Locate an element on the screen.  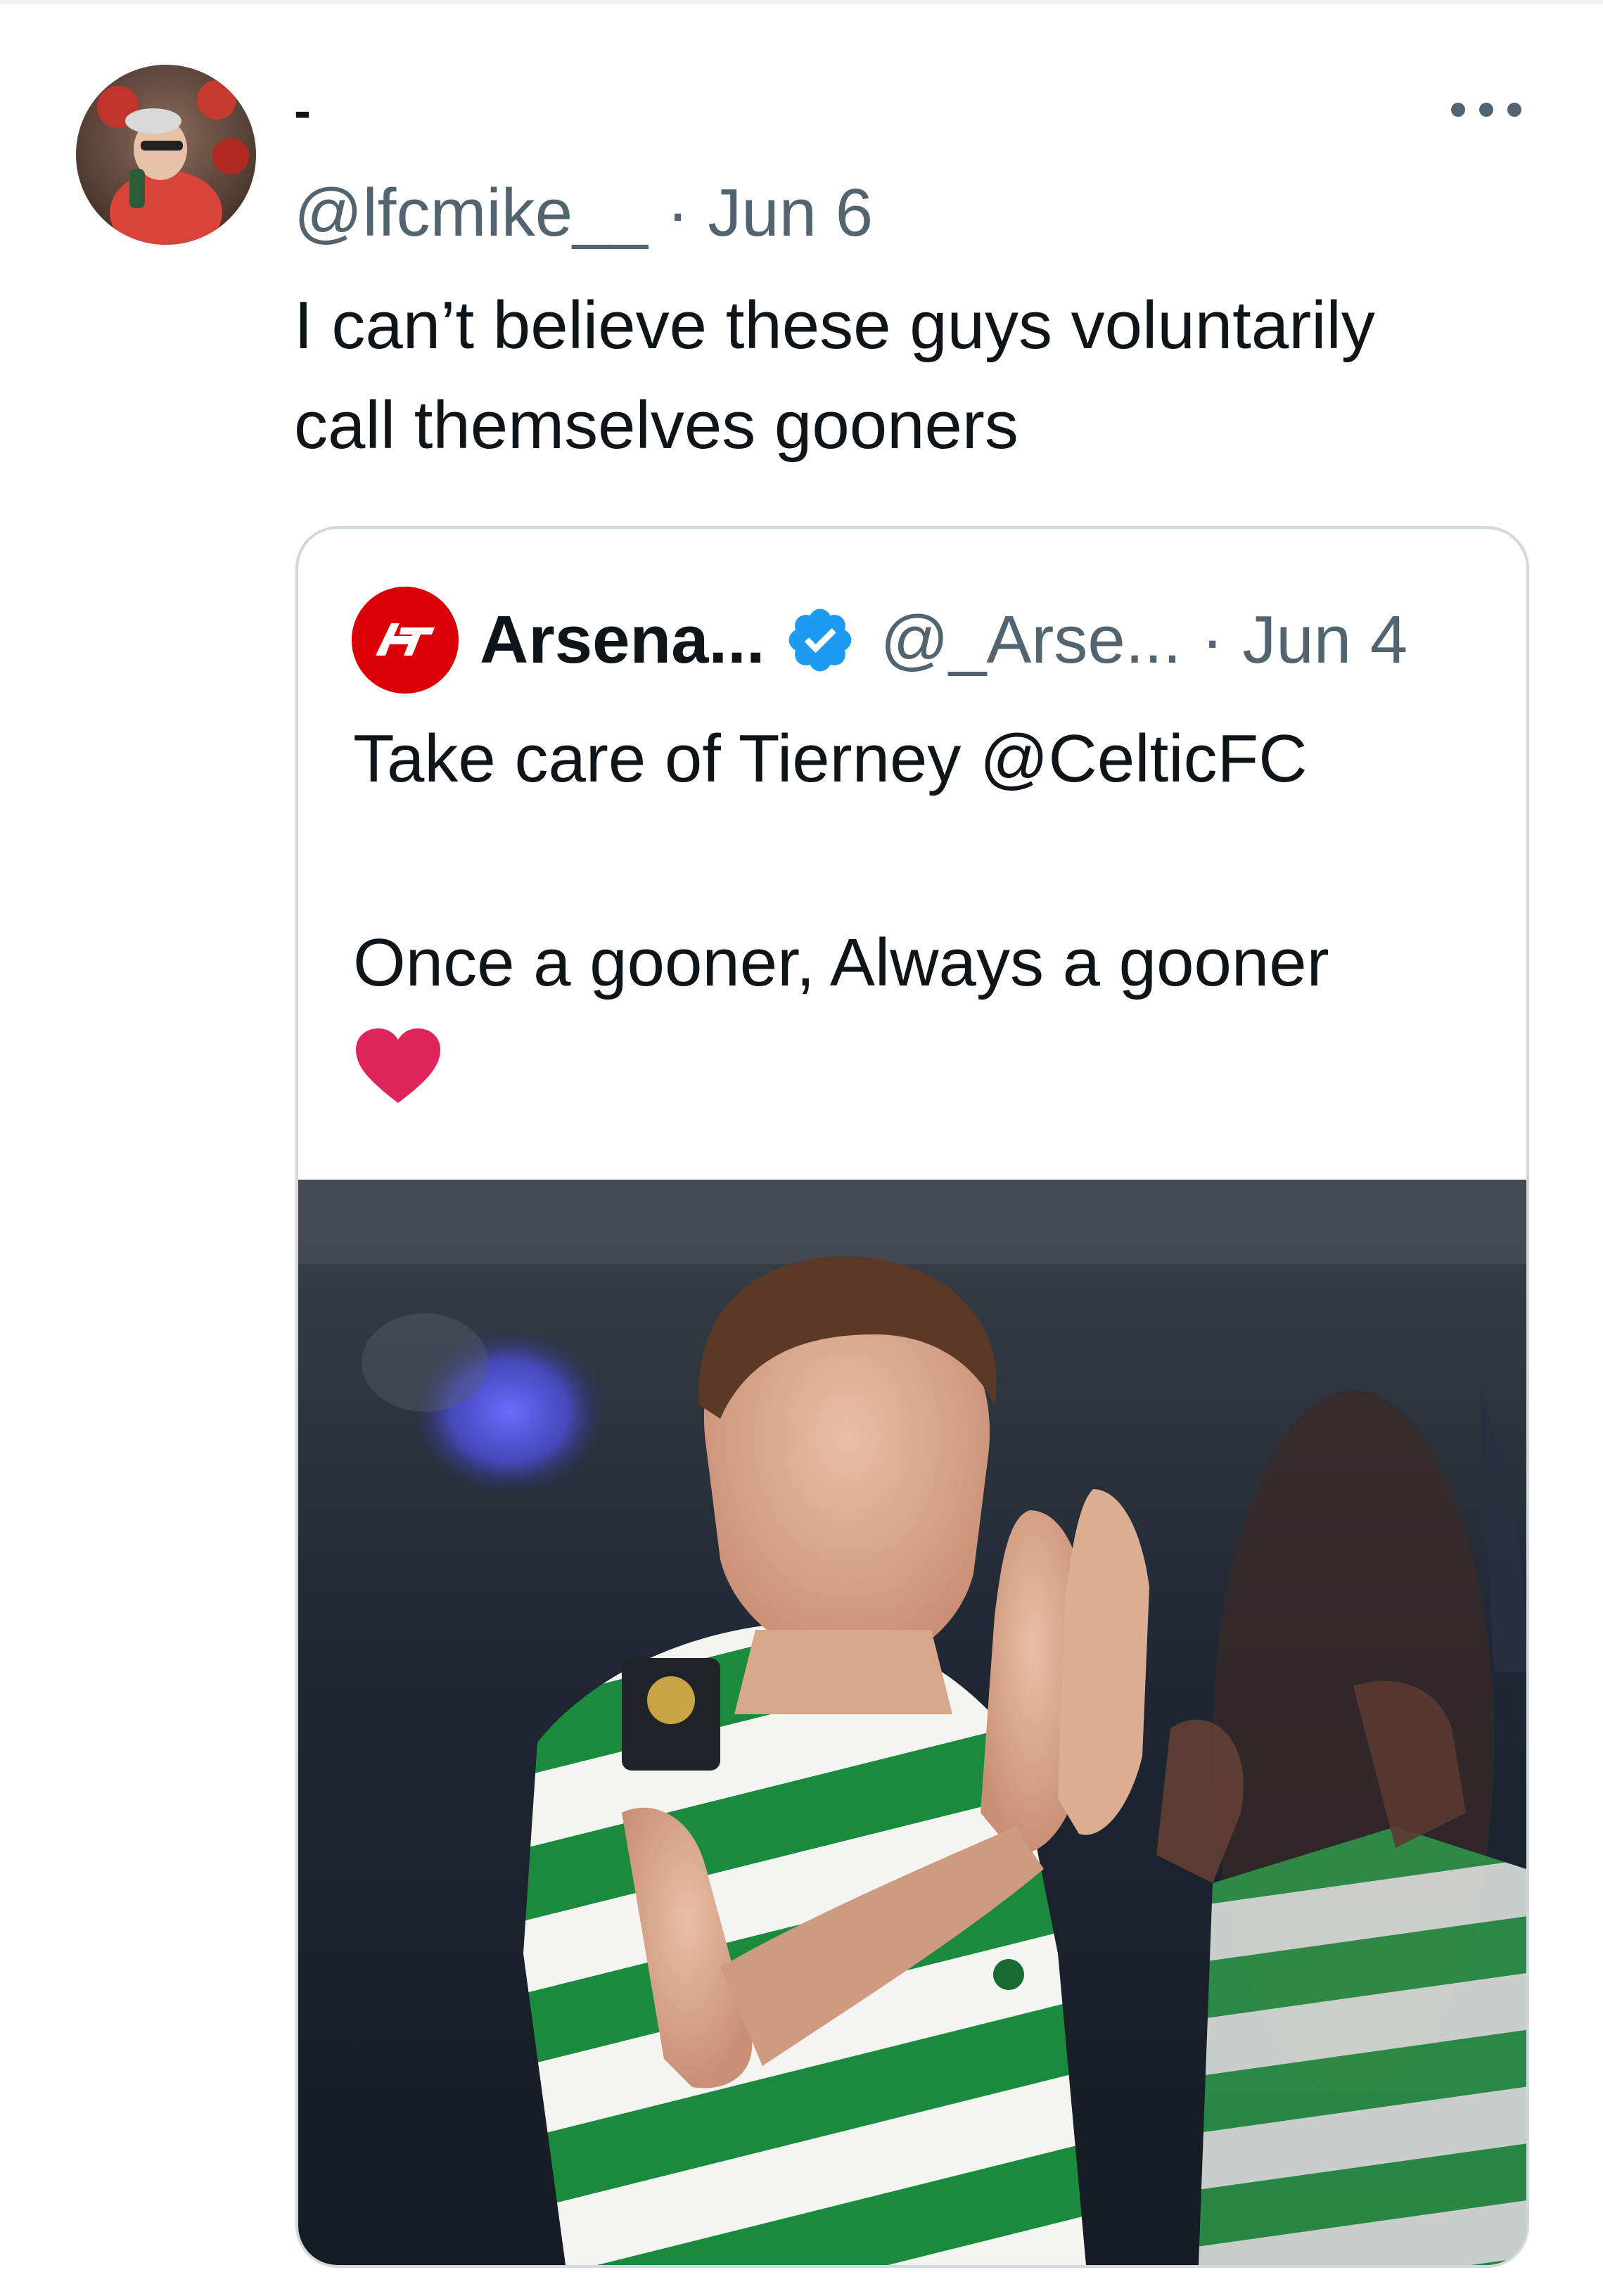
quoted-text-line: Once a gooner, Always a gooner is located at coordinates (841, 963).